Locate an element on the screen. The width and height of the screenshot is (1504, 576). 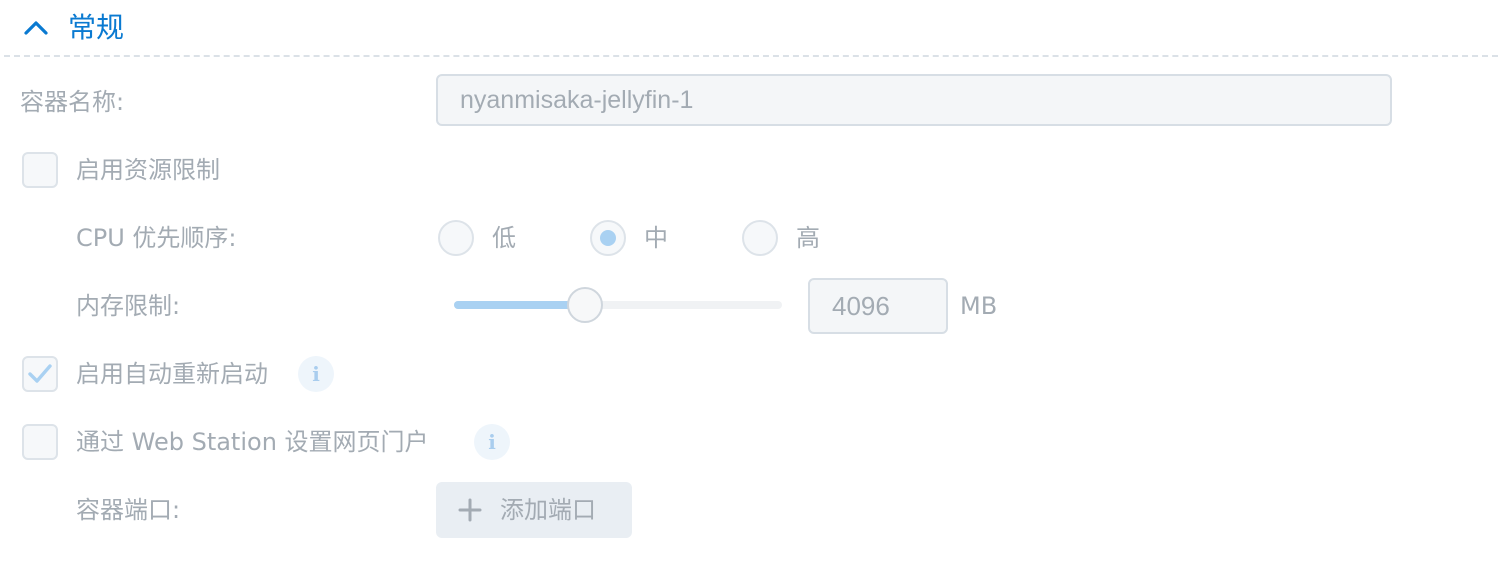
cpu-priority-high-label: 高 is located at coordinates (808, 238).